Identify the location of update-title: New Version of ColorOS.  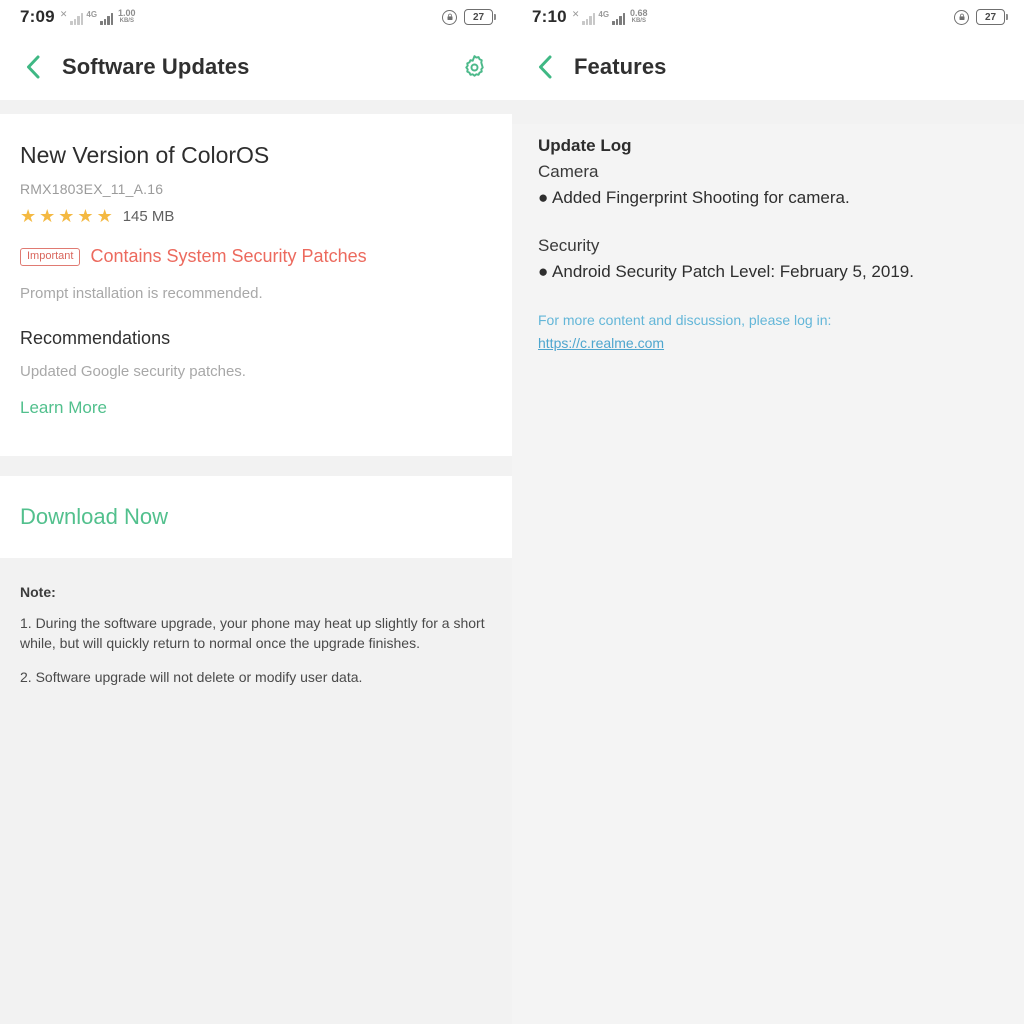
(145, 155).